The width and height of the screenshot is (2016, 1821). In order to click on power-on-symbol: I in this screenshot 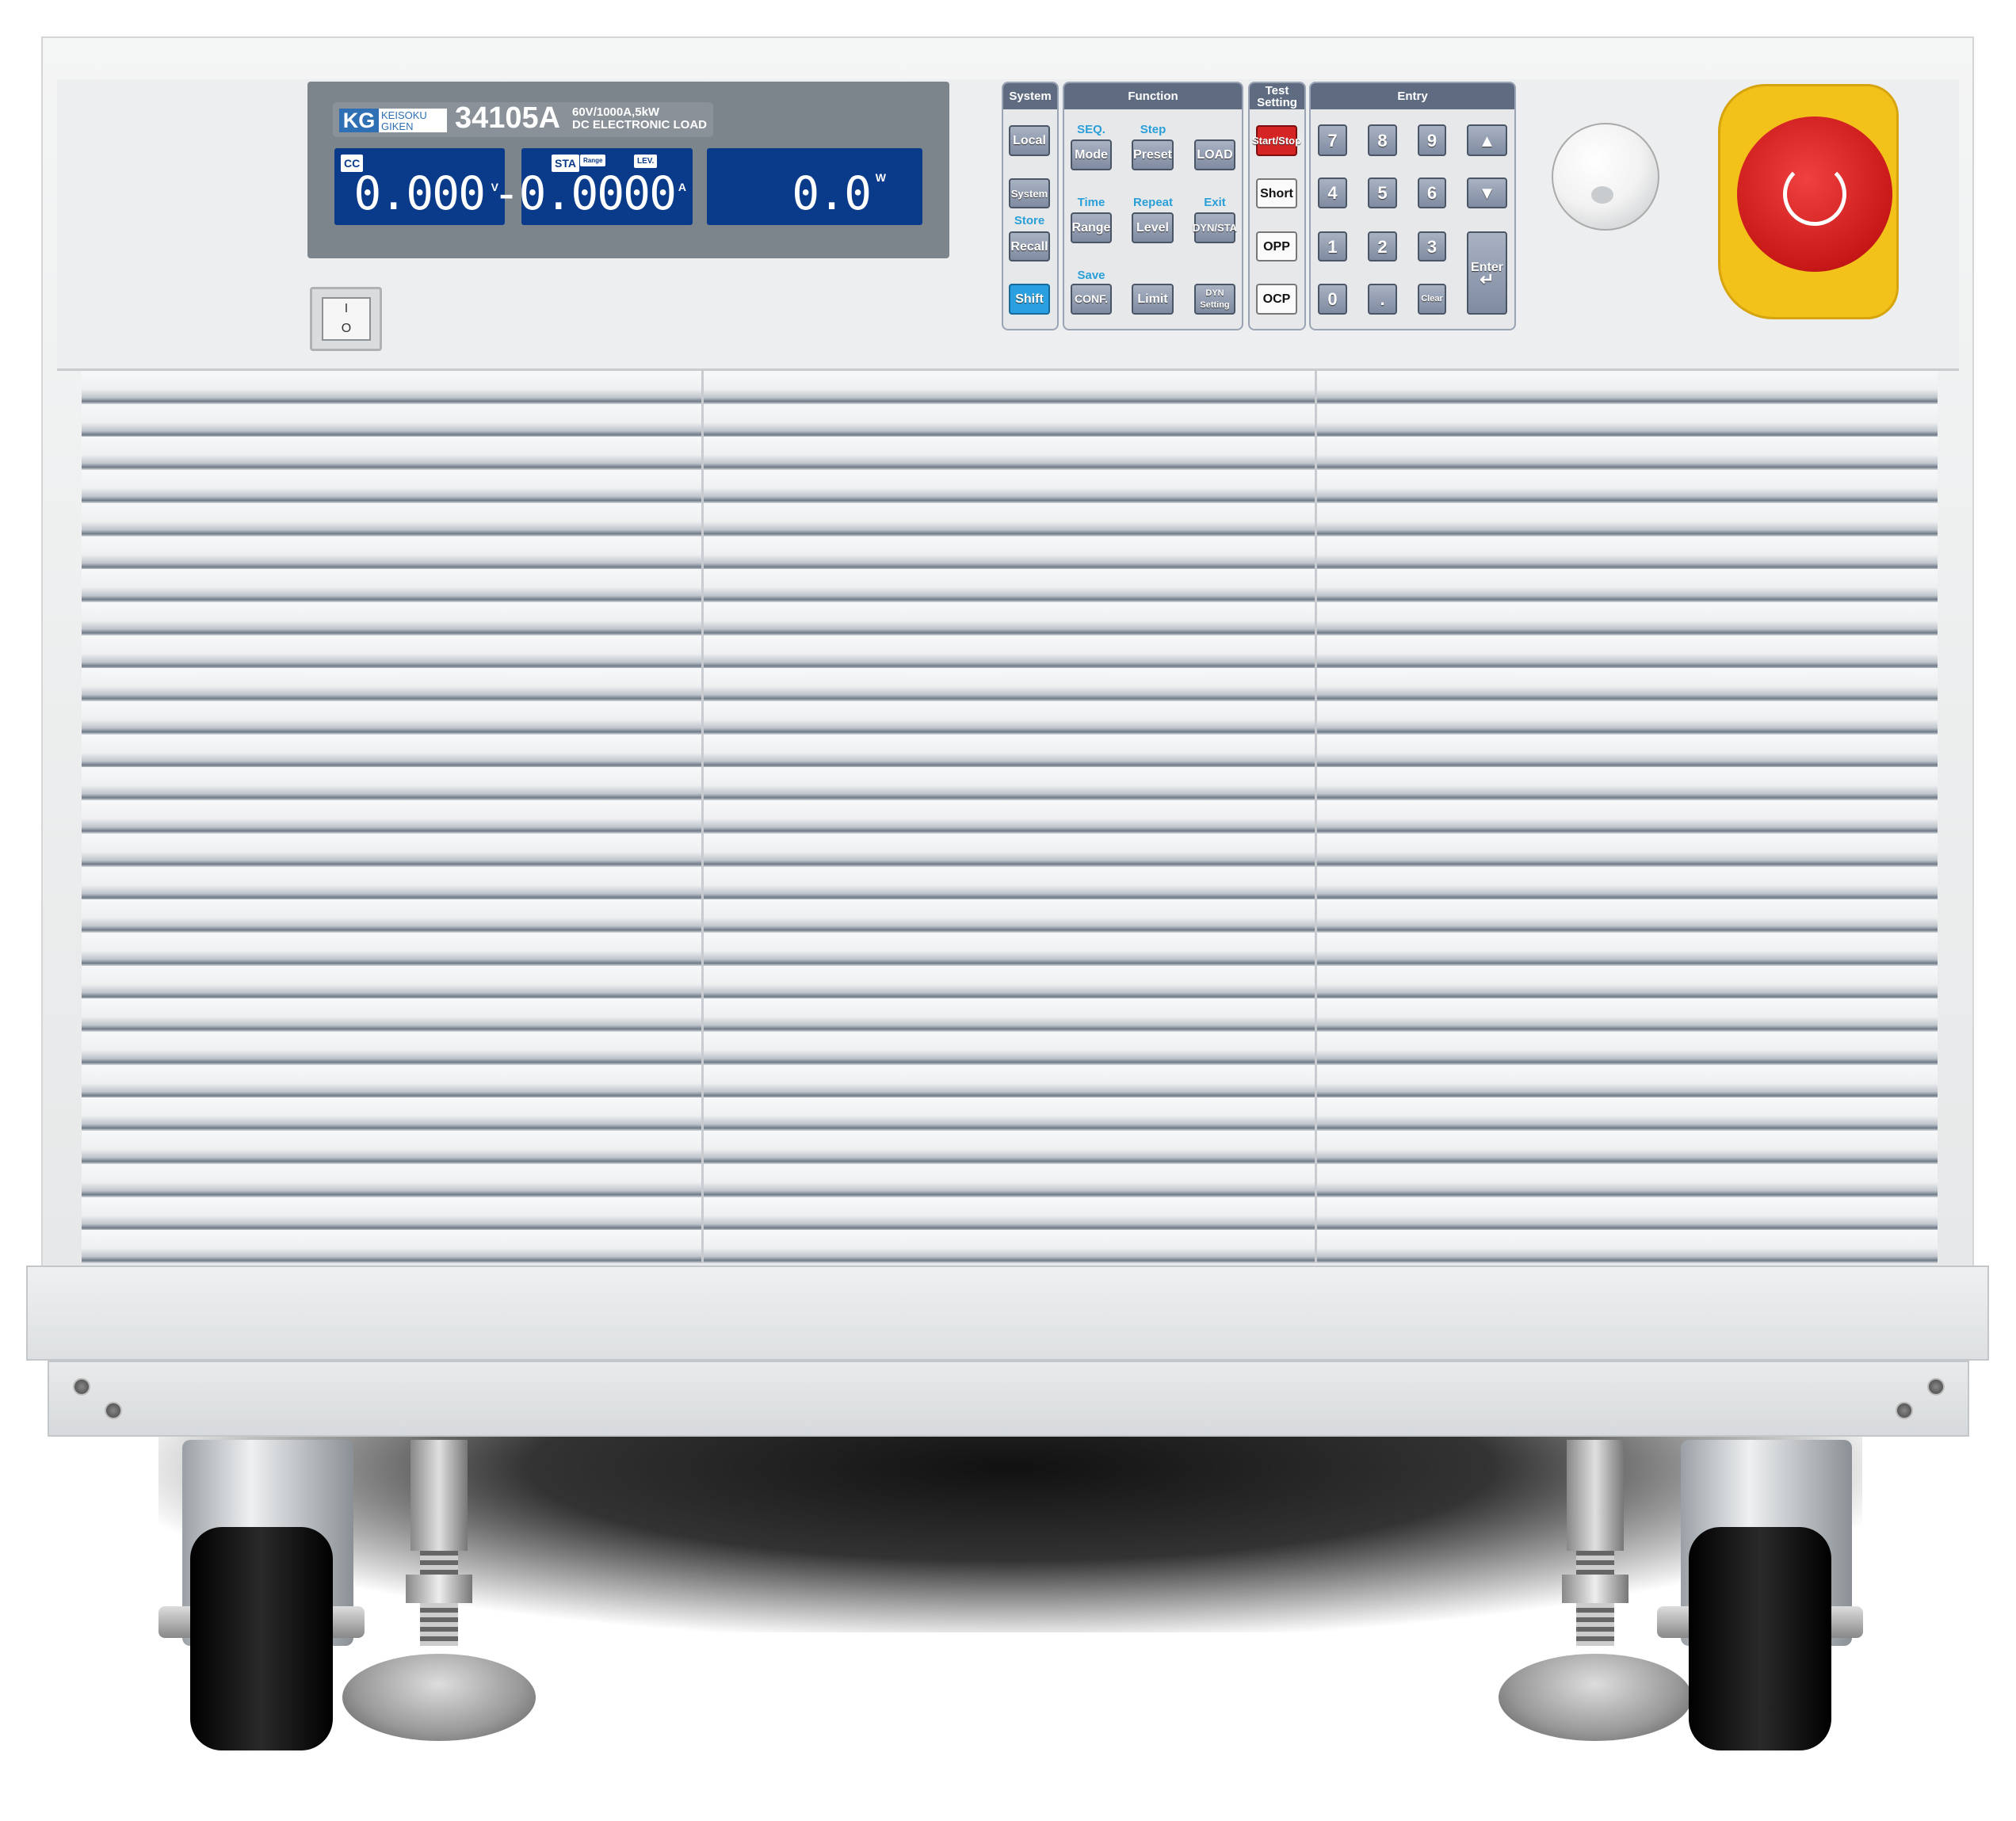, I will do `click(346, 308)`.